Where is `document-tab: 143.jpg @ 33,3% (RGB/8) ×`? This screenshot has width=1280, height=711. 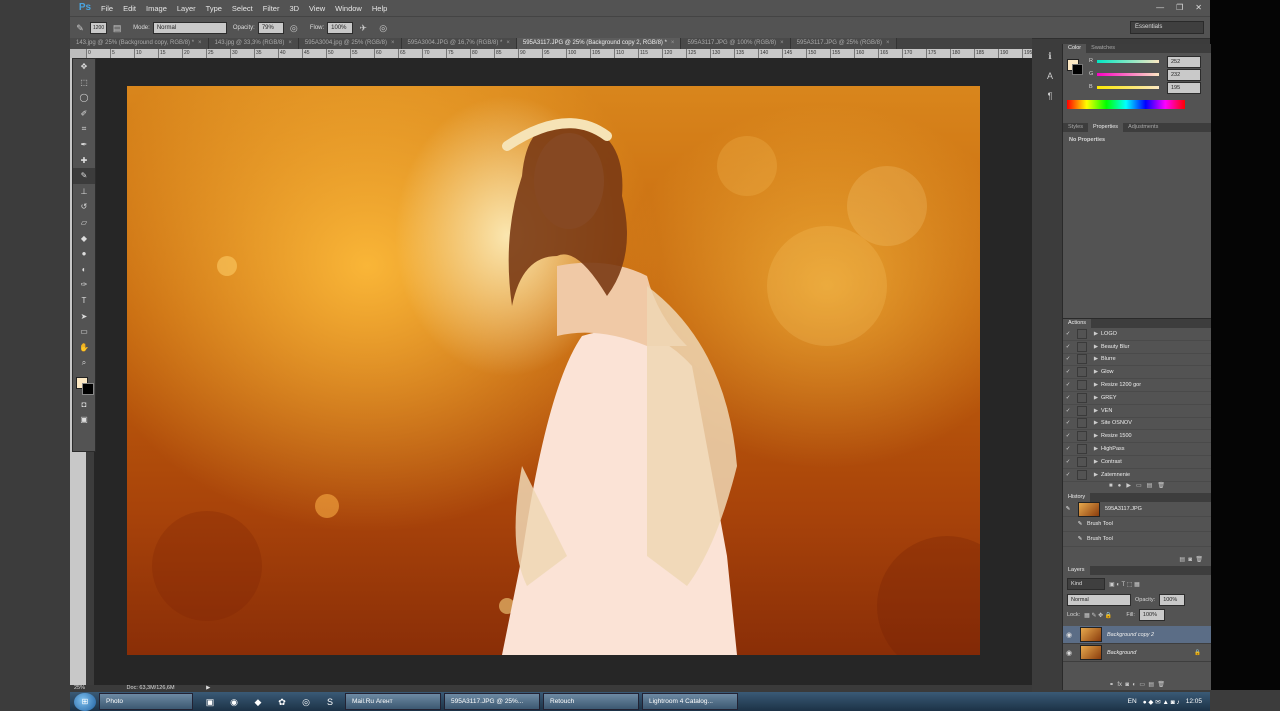 document-tab: 143.jpg @ 33,3% (RGB/8) × is located at coordinates (253, 43).